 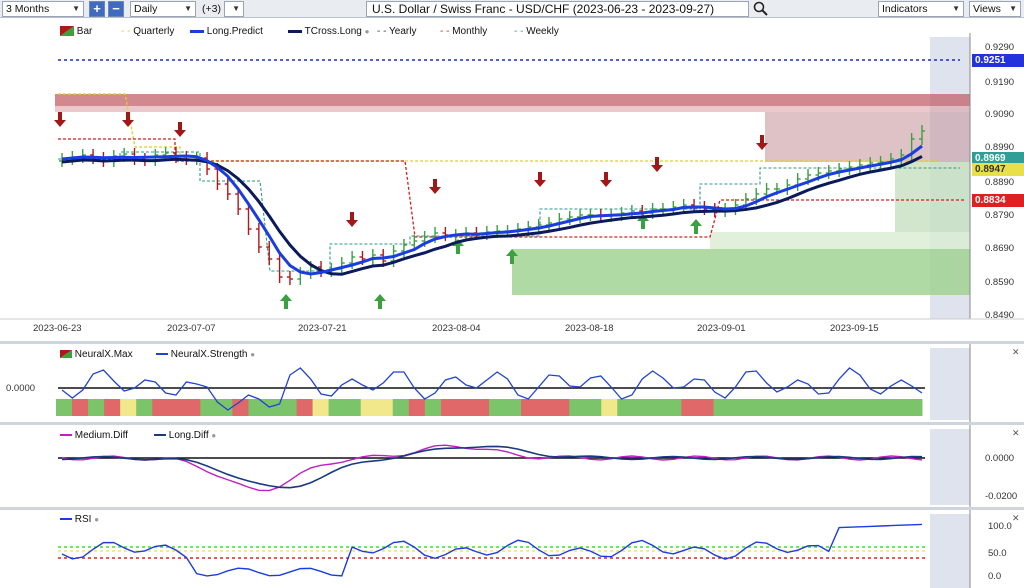 What do you see at coordinates (185, 435) in the screenshot?
I see `legend-long-diff: Long.Diff ●` at bounding box center [185, 435].